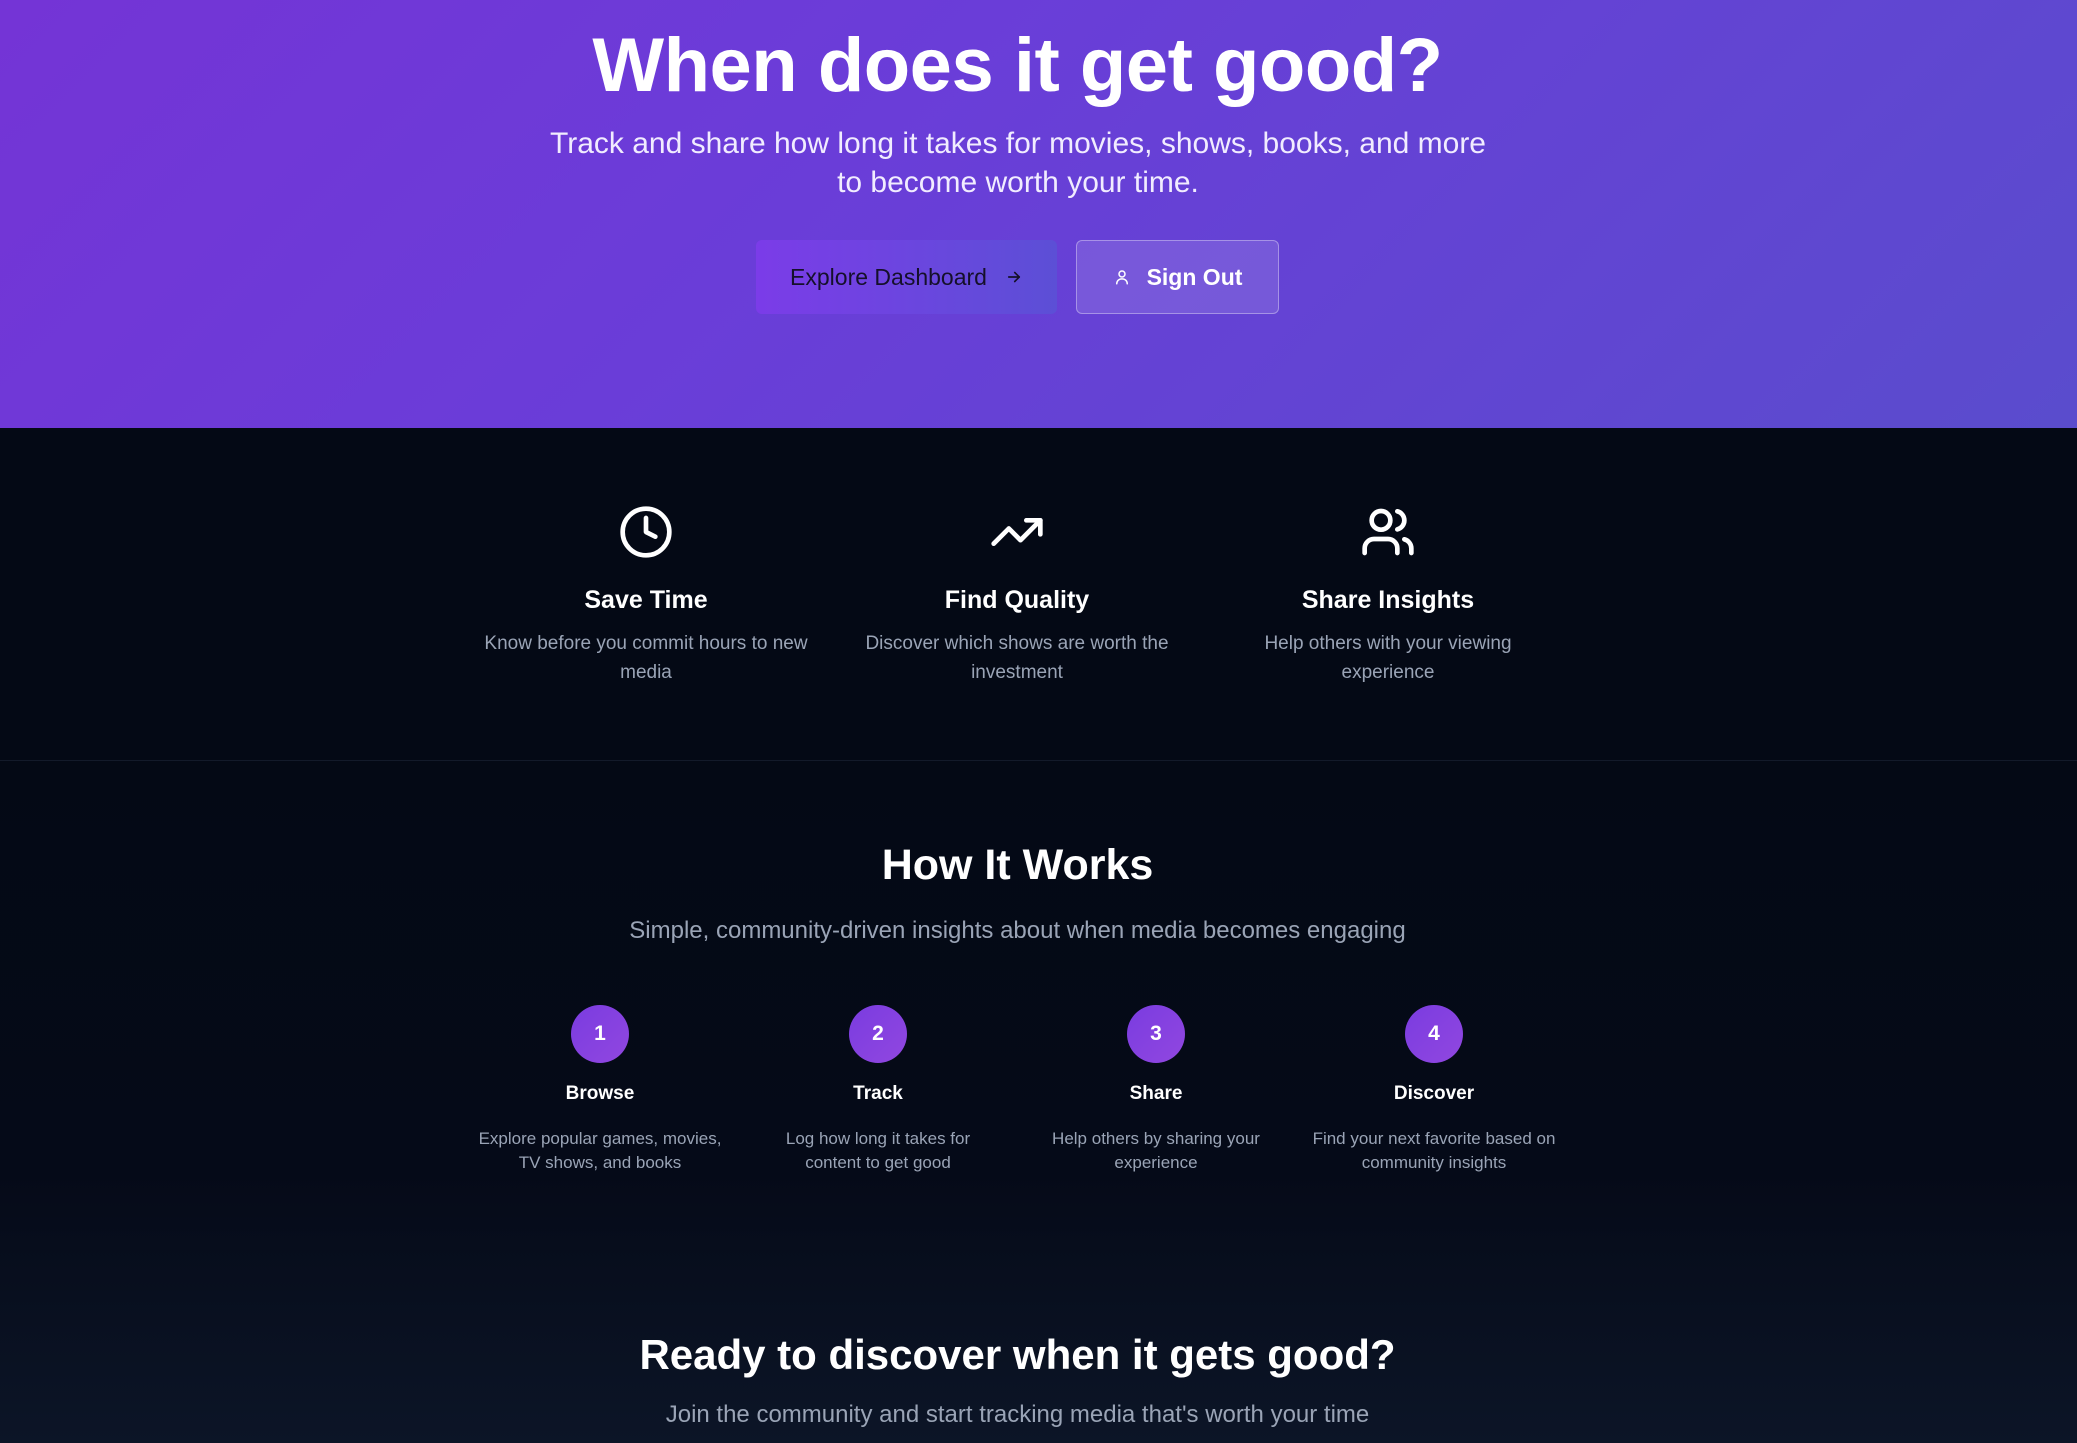 This screenshot has width=2077, height=1443. What do you see at coordinates (1017, 1354) in the screenshot?
I see `cta-title: Ready to discover when it gets good?` at bounding box center [1017, 1354].